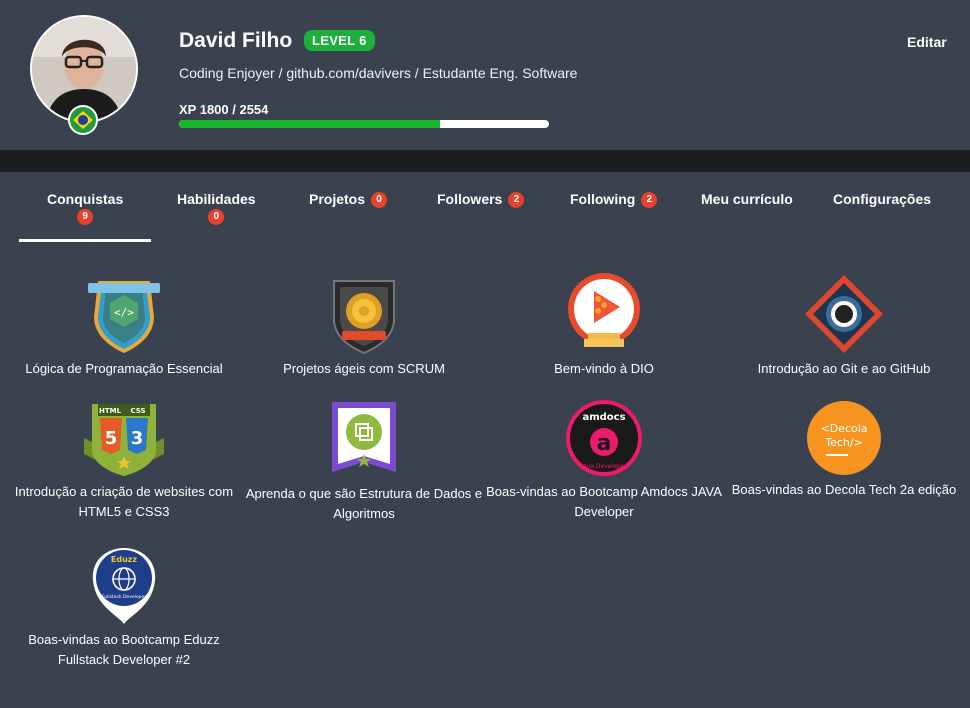  What do you see at coordinates (927, 42) in the screenshot?
I see `edit-profile-button: Editar` at bounding box center [927, 42].